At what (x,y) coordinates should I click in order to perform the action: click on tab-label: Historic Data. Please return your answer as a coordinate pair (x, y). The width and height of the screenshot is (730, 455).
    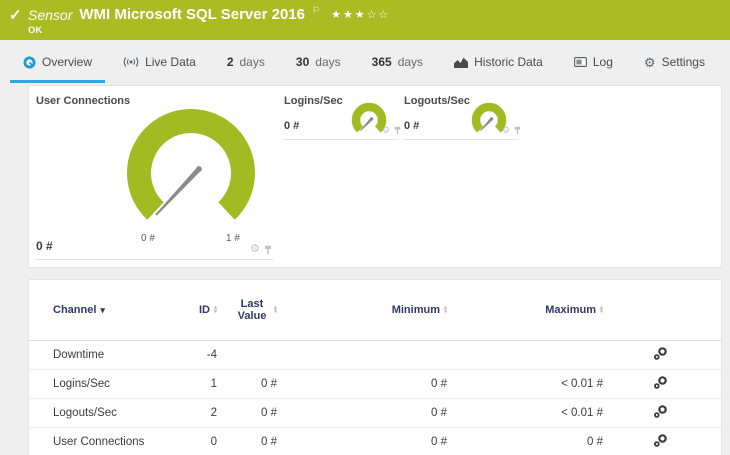
    Looking at the image, I should click on (508, 62).